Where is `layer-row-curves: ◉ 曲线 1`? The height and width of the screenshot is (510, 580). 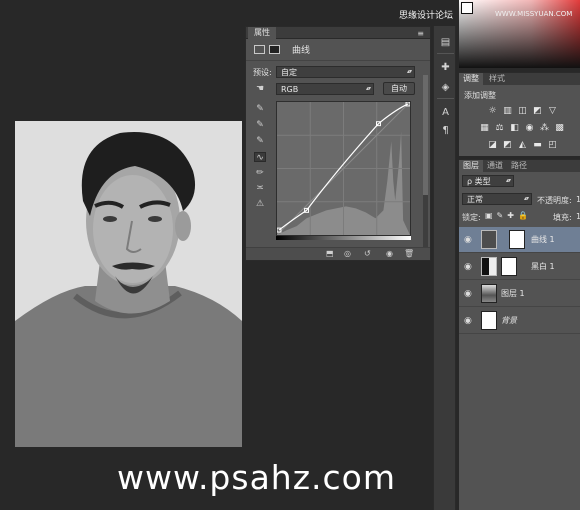 layer-row-curves: ◉ 曲线 1 is located at coordinates (519, 240).